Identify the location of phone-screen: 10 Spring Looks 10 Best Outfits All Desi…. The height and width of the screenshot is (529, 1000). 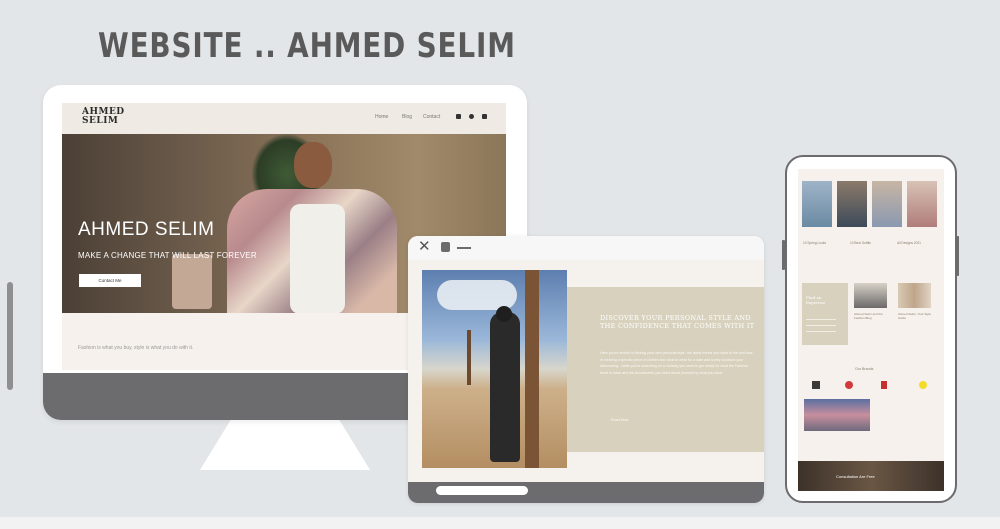
(871, 330).